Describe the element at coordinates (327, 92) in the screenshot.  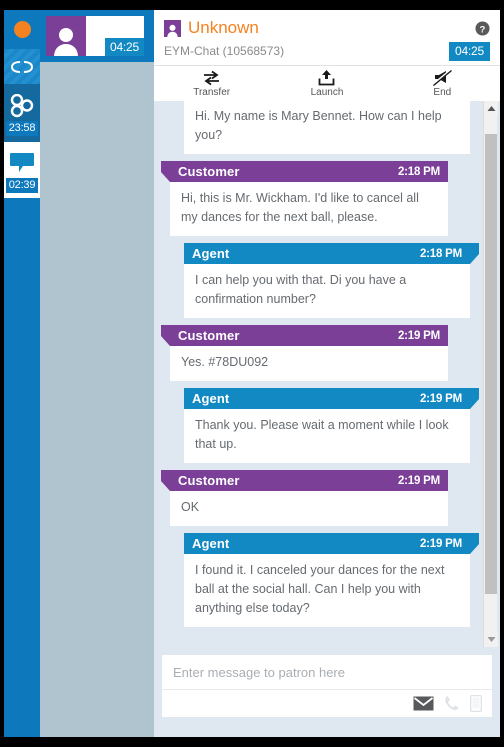
I see `launch-button-label: Launch` at that location.